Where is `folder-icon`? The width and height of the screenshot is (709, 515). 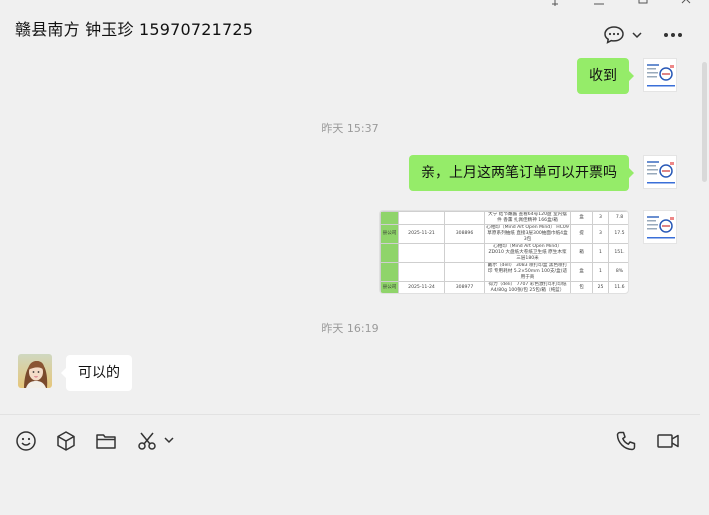
folder-icon is located at coordinates (106, 441).